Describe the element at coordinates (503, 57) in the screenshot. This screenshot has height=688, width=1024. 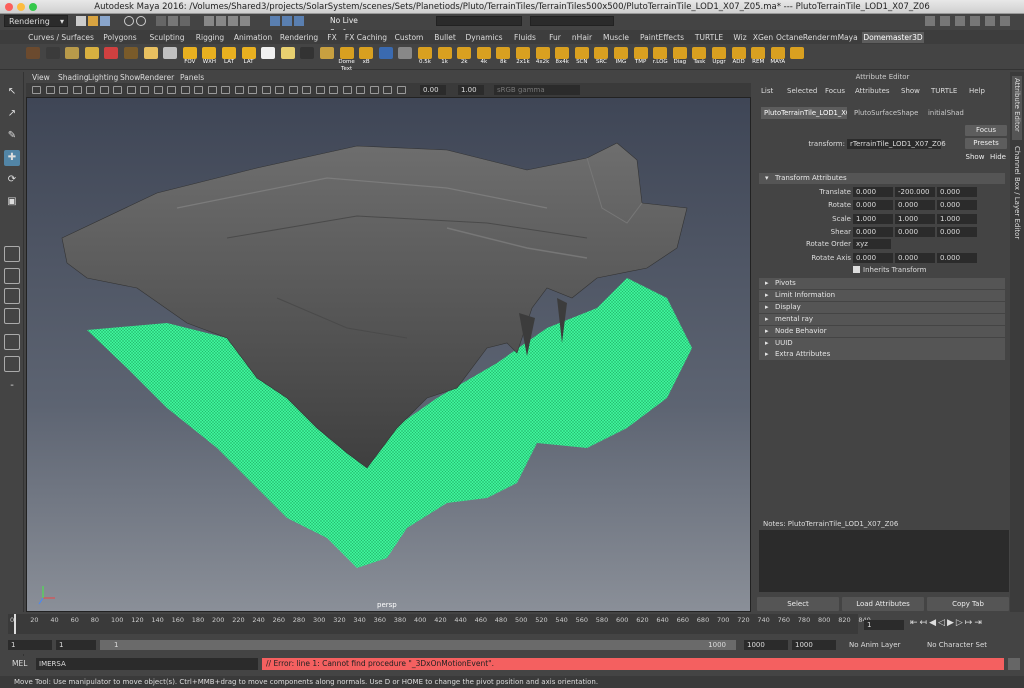
I see `shelf-button-8k: 8k` at that location.